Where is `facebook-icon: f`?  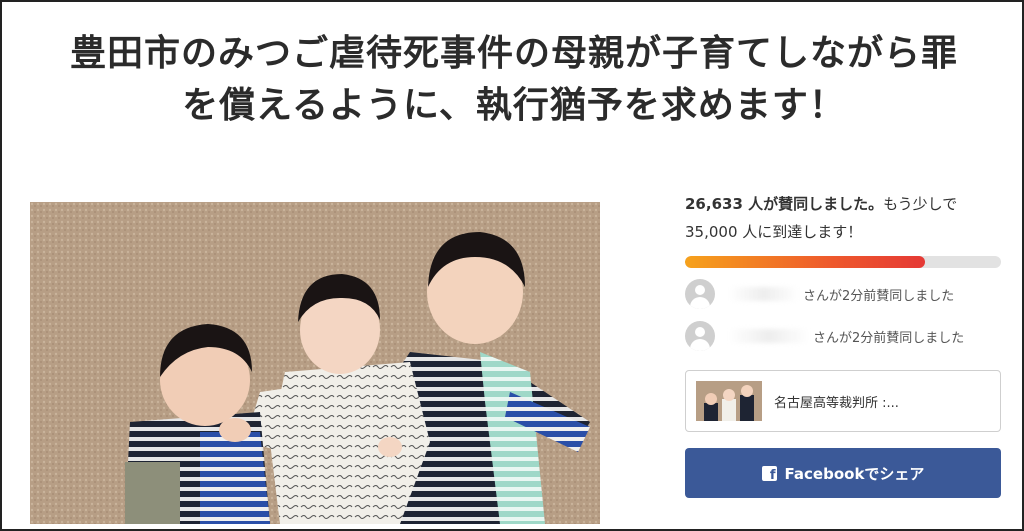
facebook-icon: f is located at coordinates (769, 473).